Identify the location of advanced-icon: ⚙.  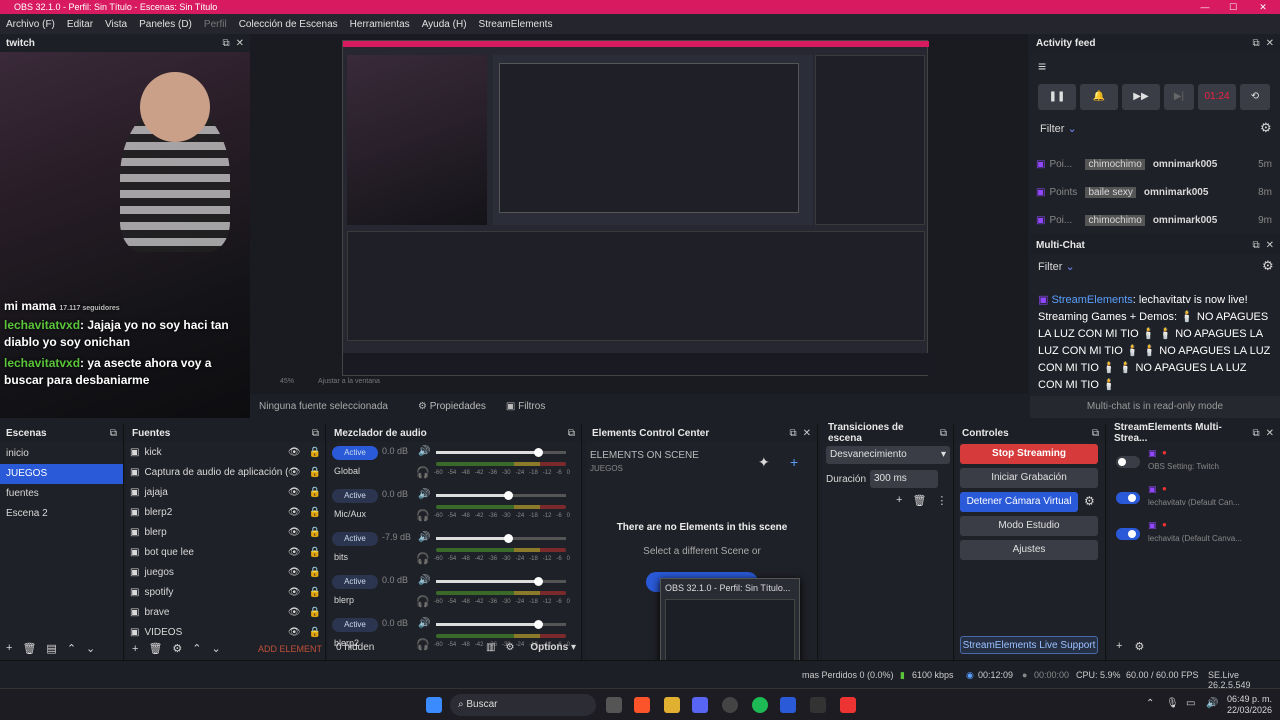
(509, 647).